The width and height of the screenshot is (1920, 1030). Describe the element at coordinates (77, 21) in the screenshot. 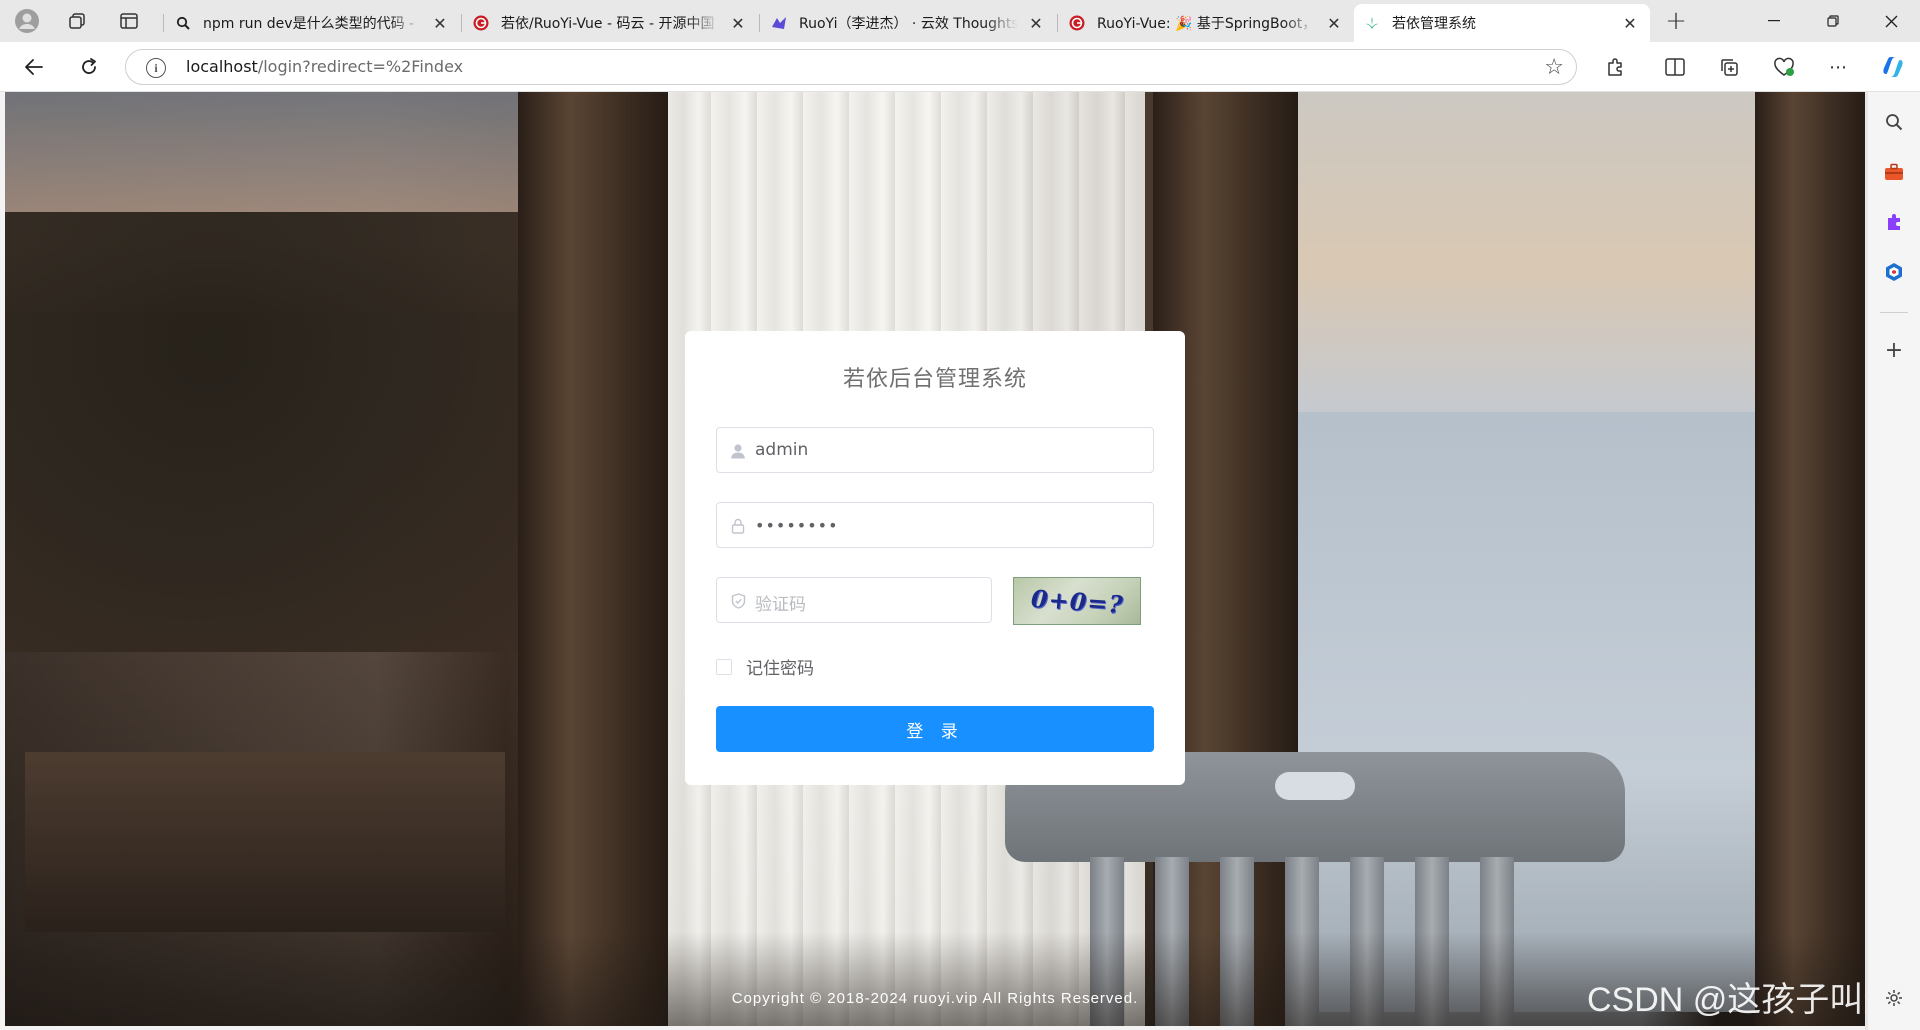

I see `workspaces-icon` at that location.